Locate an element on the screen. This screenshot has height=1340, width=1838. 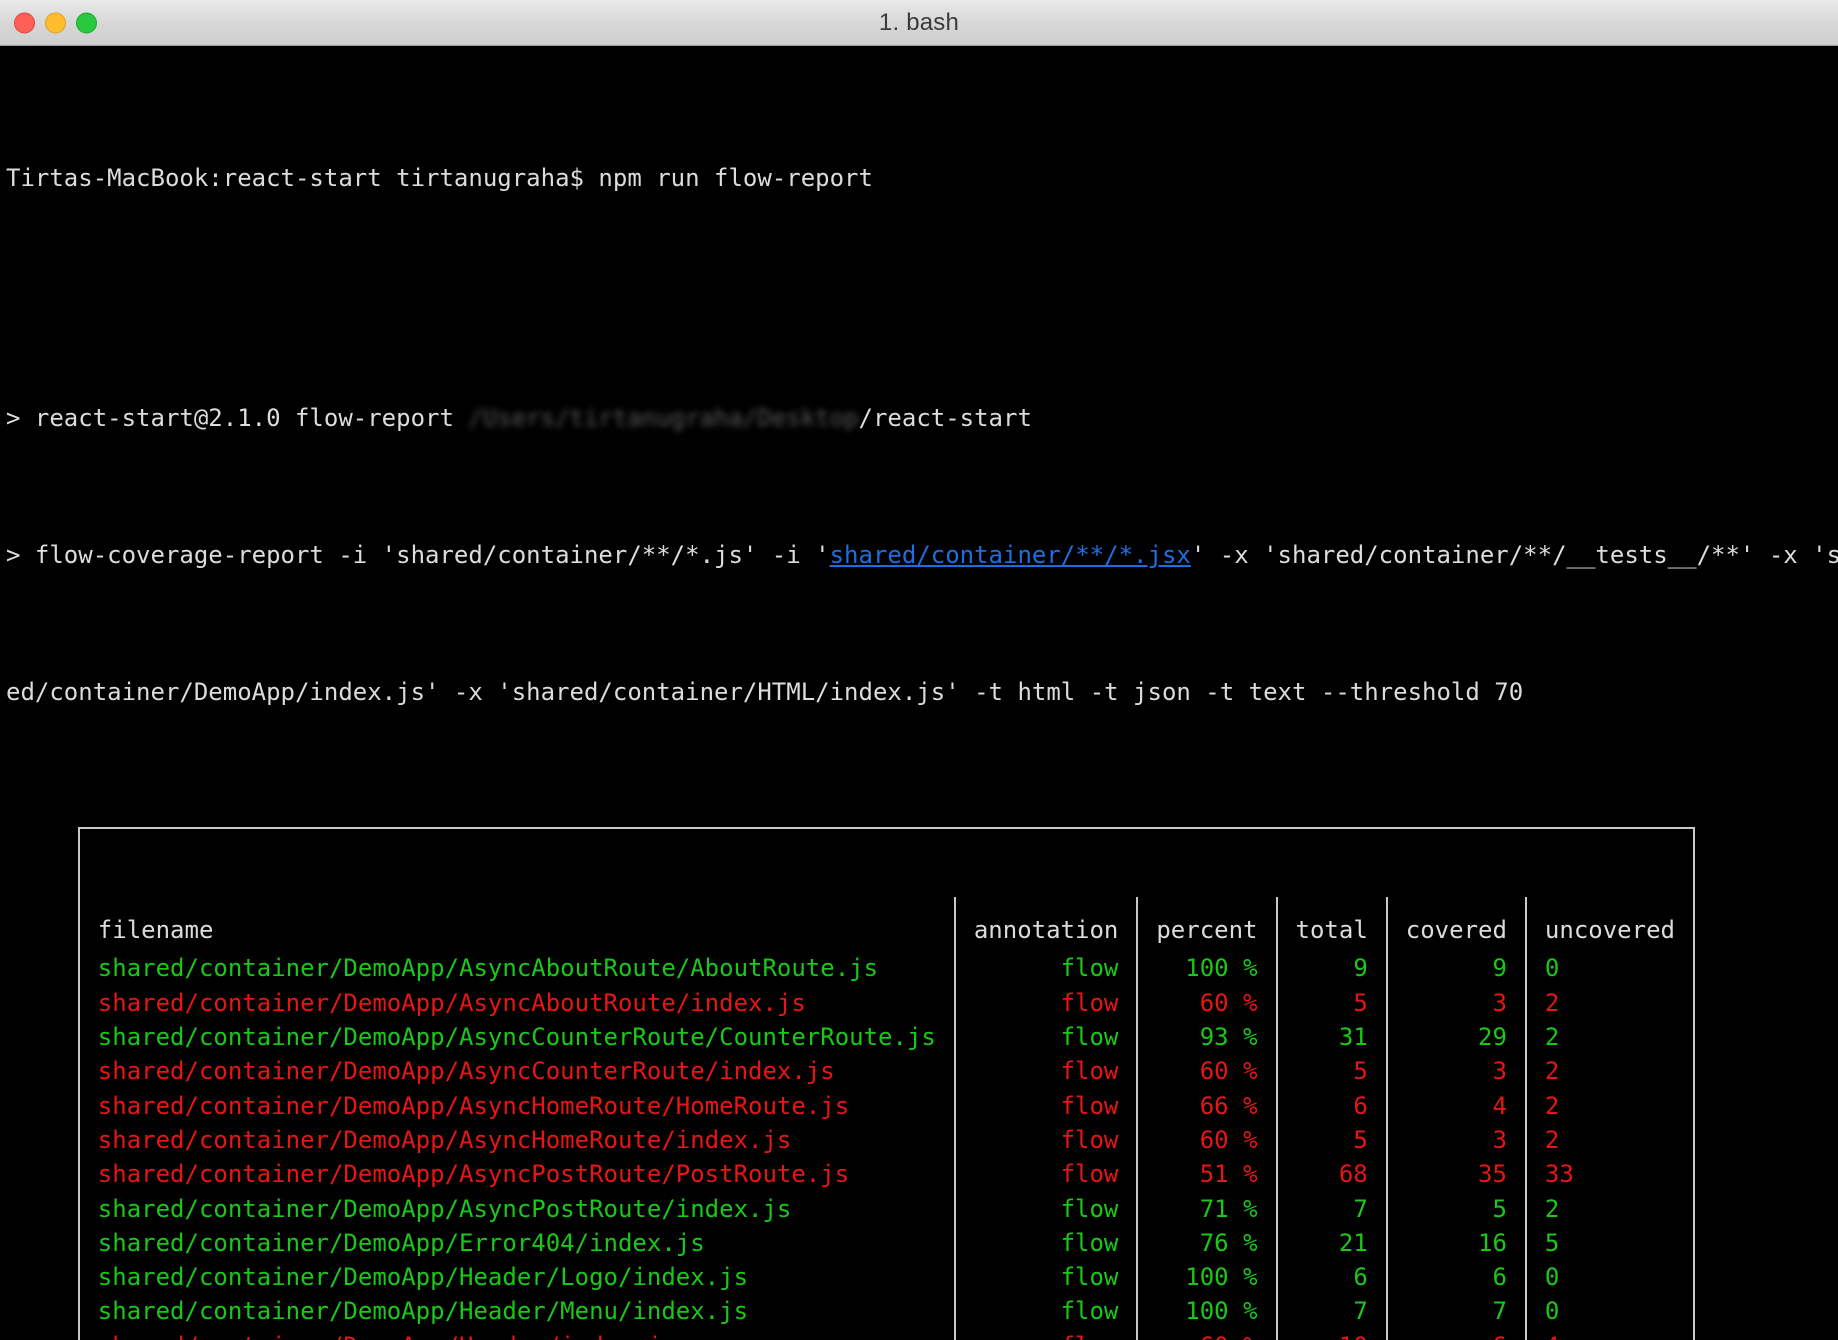
window-title: 1. bash is located at coordinates (919, 22).